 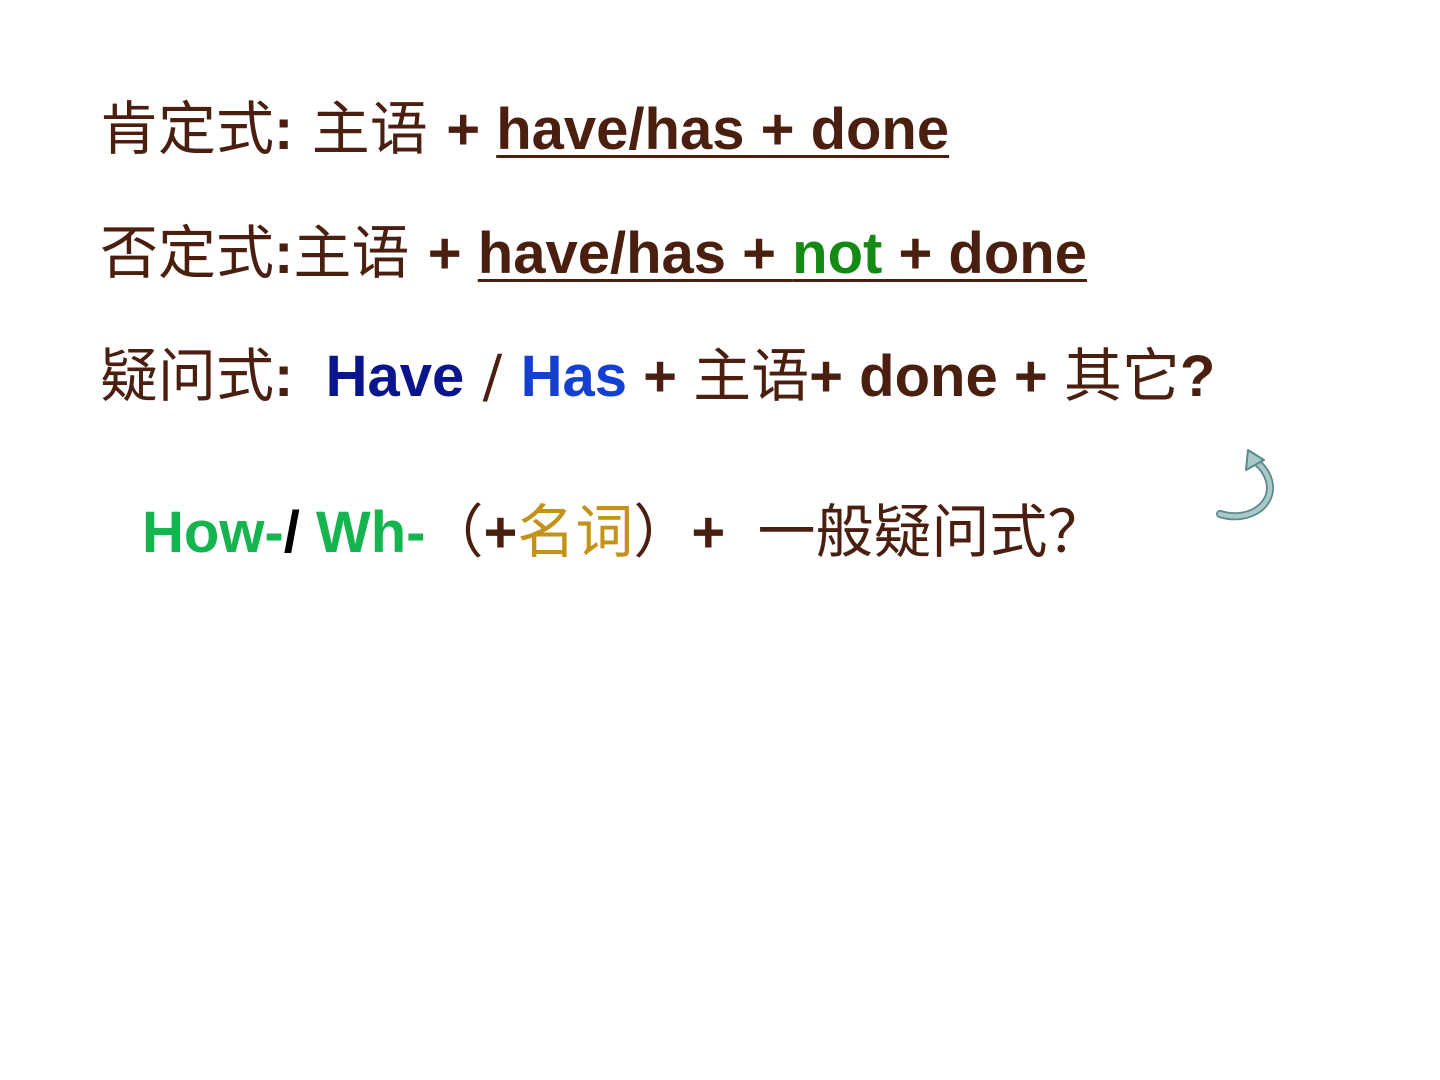 What do you see at coordinates (751, 376) in the screenshot?
I see `question-subject: 主语` at bounding box center [751, 376].